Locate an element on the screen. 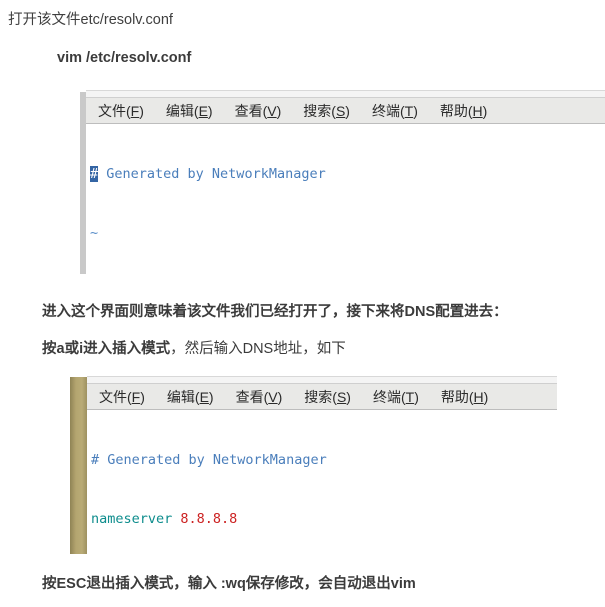 This screenshot has height=607, width=605. terminal1-title-strip is located at coordinates (345, 94).